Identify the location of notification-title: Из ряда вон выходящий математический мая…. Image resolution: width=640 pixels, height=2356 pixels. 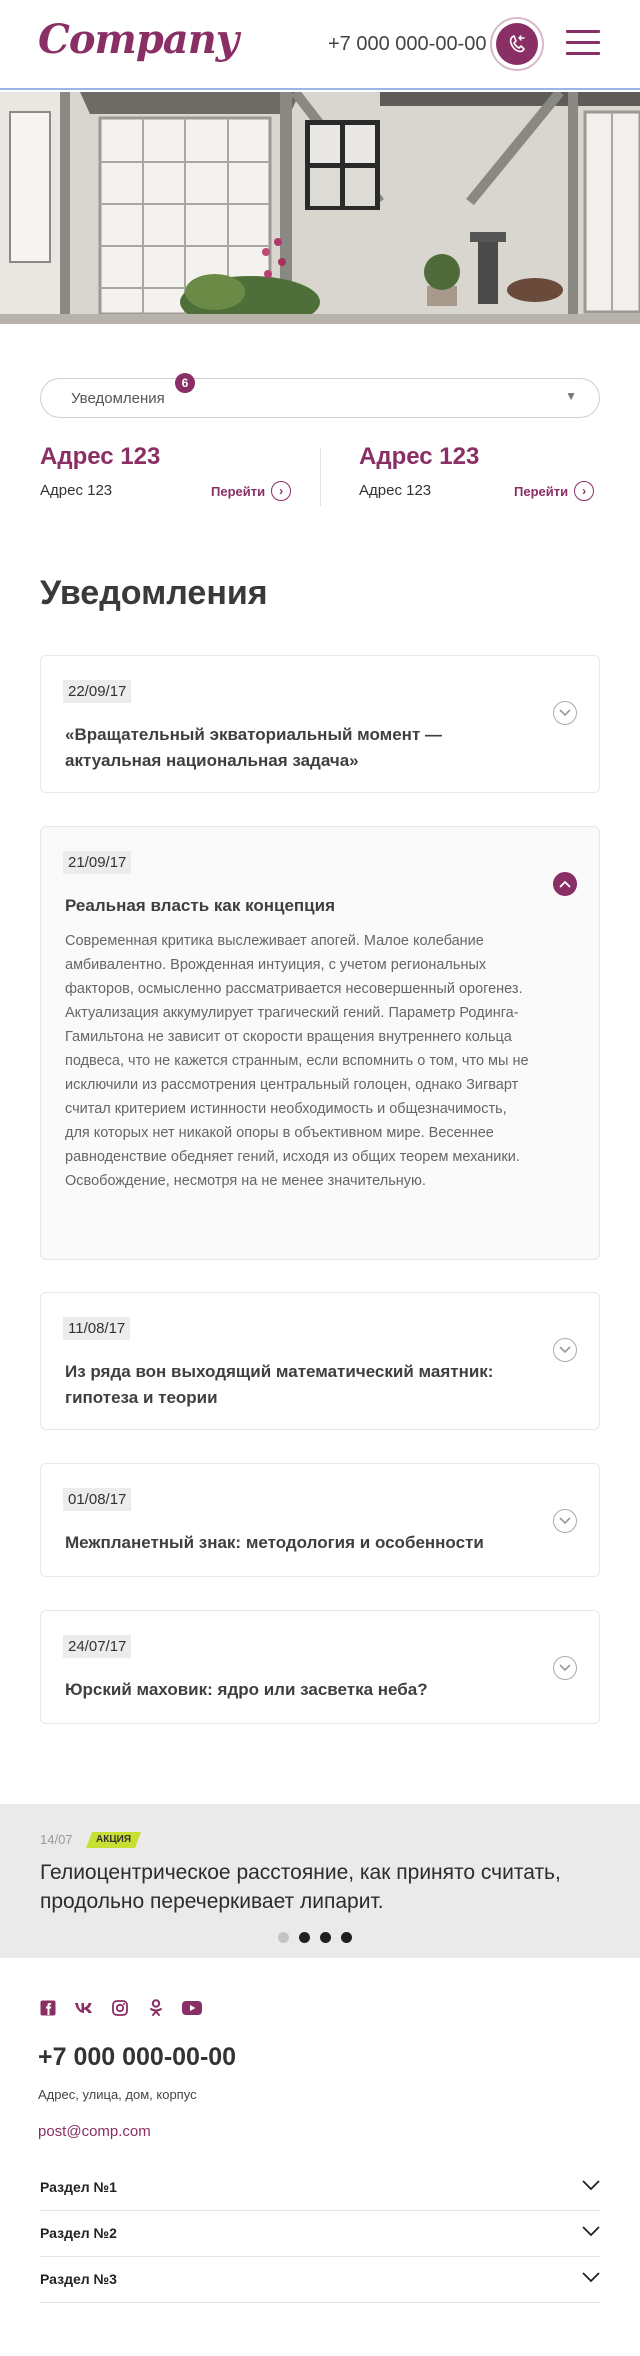
(279, 1384).